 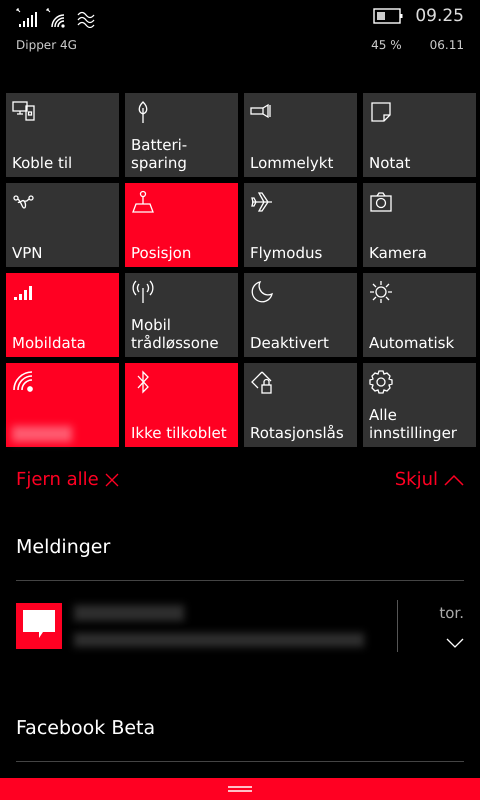 I want to click on close-icon, so click(x=111, y=479).